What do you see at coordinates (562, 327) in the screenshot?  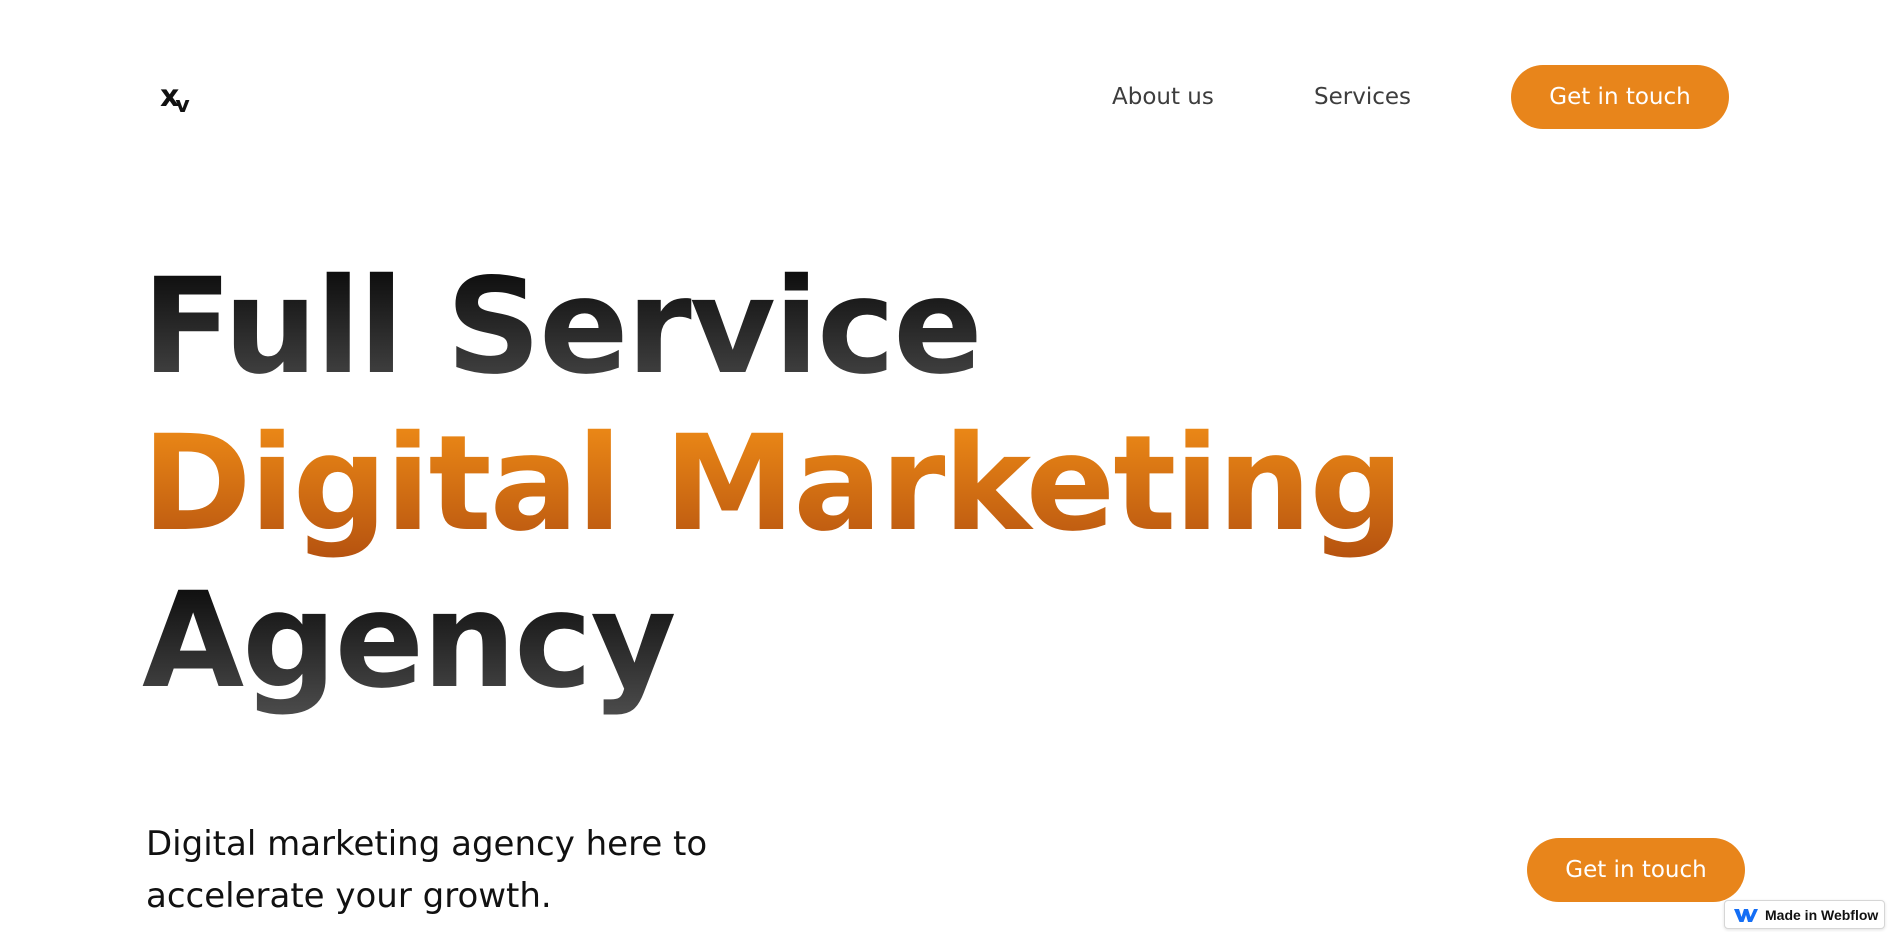 I see `hero-heading-line-1: Full Service` at bounding box center [562, 327].